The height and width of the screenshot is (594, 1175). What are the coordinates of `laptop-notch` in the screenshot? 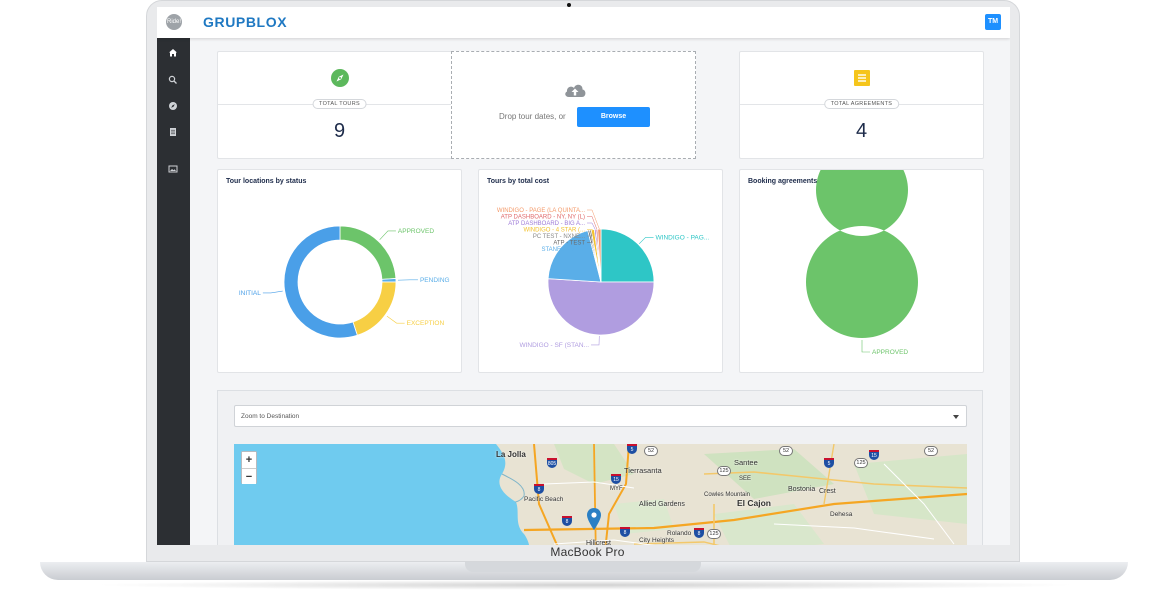 It's located at (583, 567).